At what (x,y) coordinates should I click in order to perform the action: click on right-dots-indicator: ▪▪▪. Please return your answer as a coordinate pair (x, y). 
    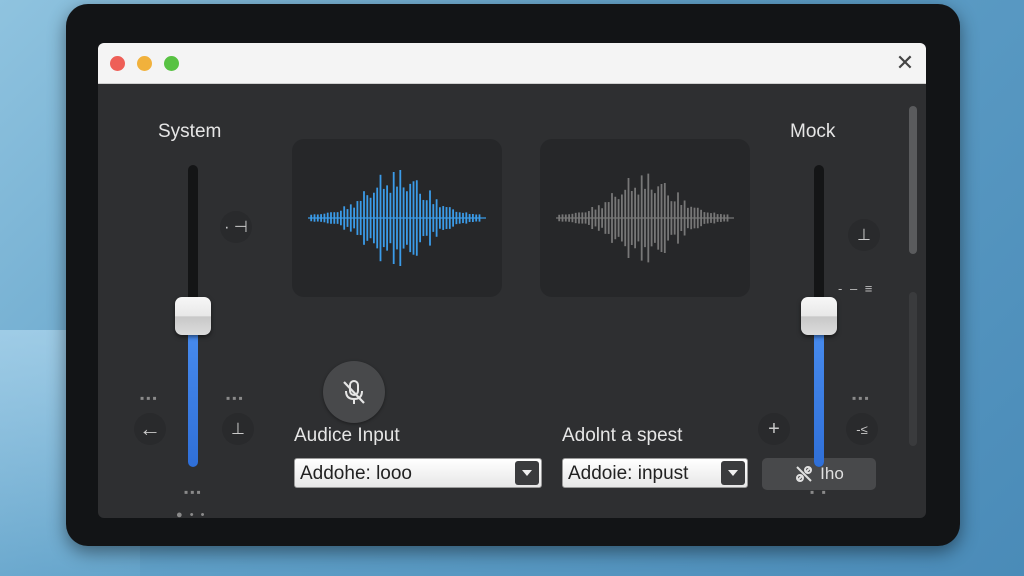
    Looking at the image, I should click on (861, 398).